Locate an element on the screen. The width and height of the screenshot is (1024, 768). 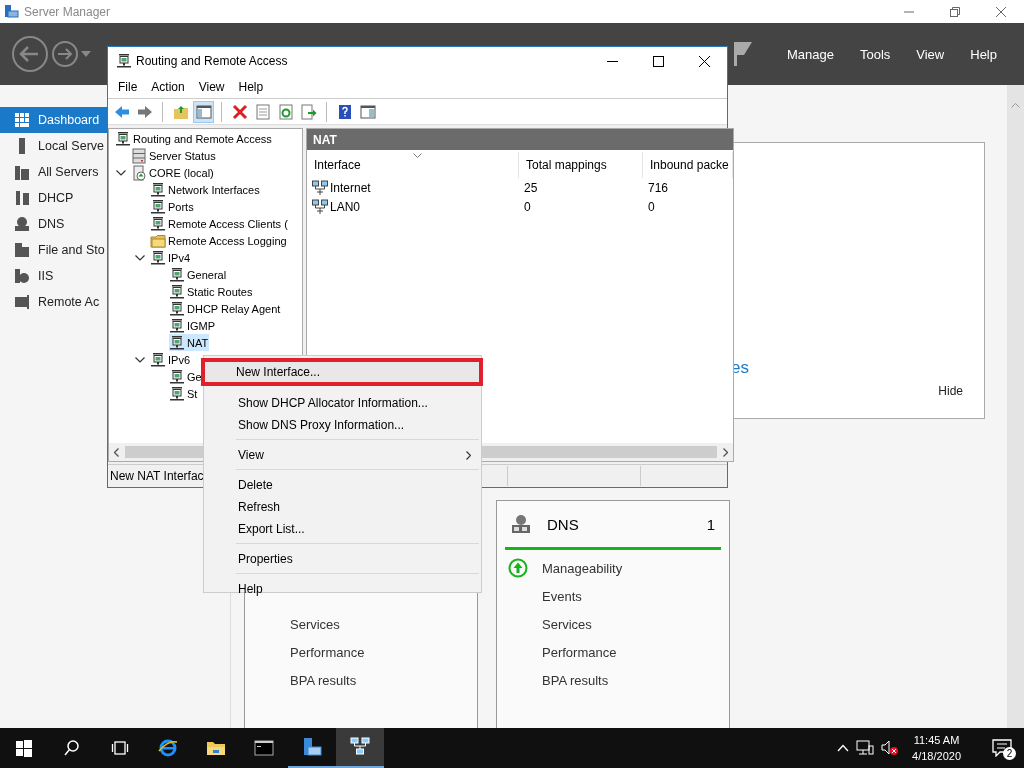
tile-count: 1 is located at coordinates (710, 524).